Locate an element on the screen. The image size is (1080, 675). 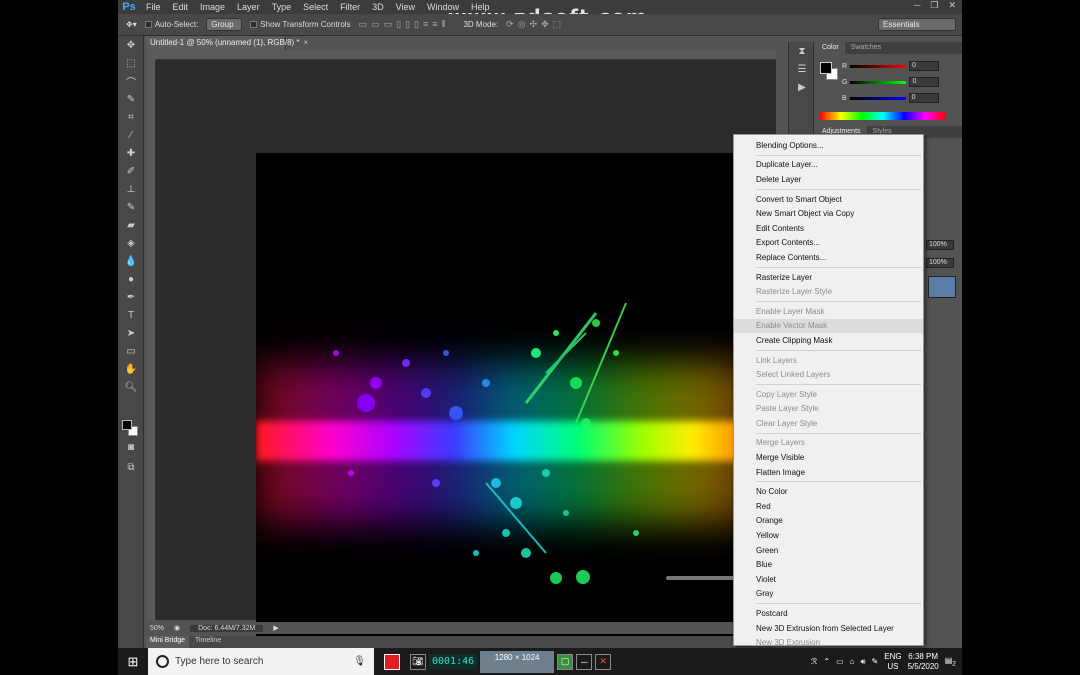
transform-controls-checkbox: Show Transform Controls is located at coordinates (300, 24).